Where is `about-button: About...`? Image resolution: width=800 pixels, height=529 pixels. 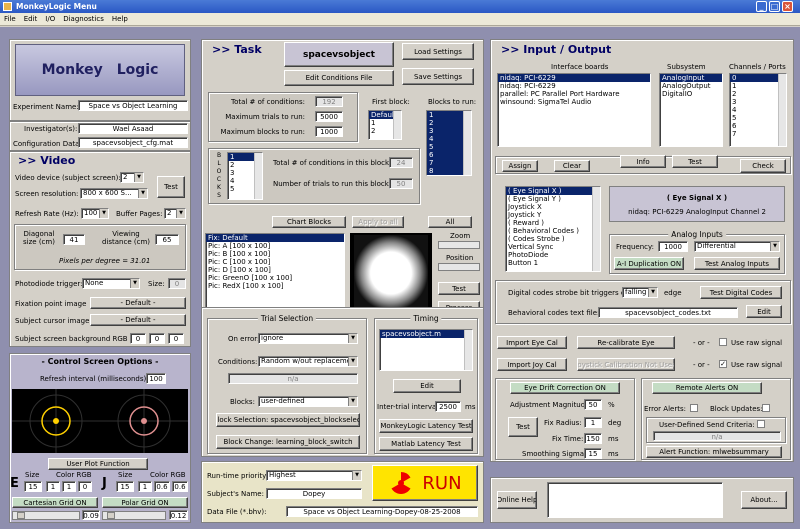
about-button: About... is located at coordinates (764, 500).